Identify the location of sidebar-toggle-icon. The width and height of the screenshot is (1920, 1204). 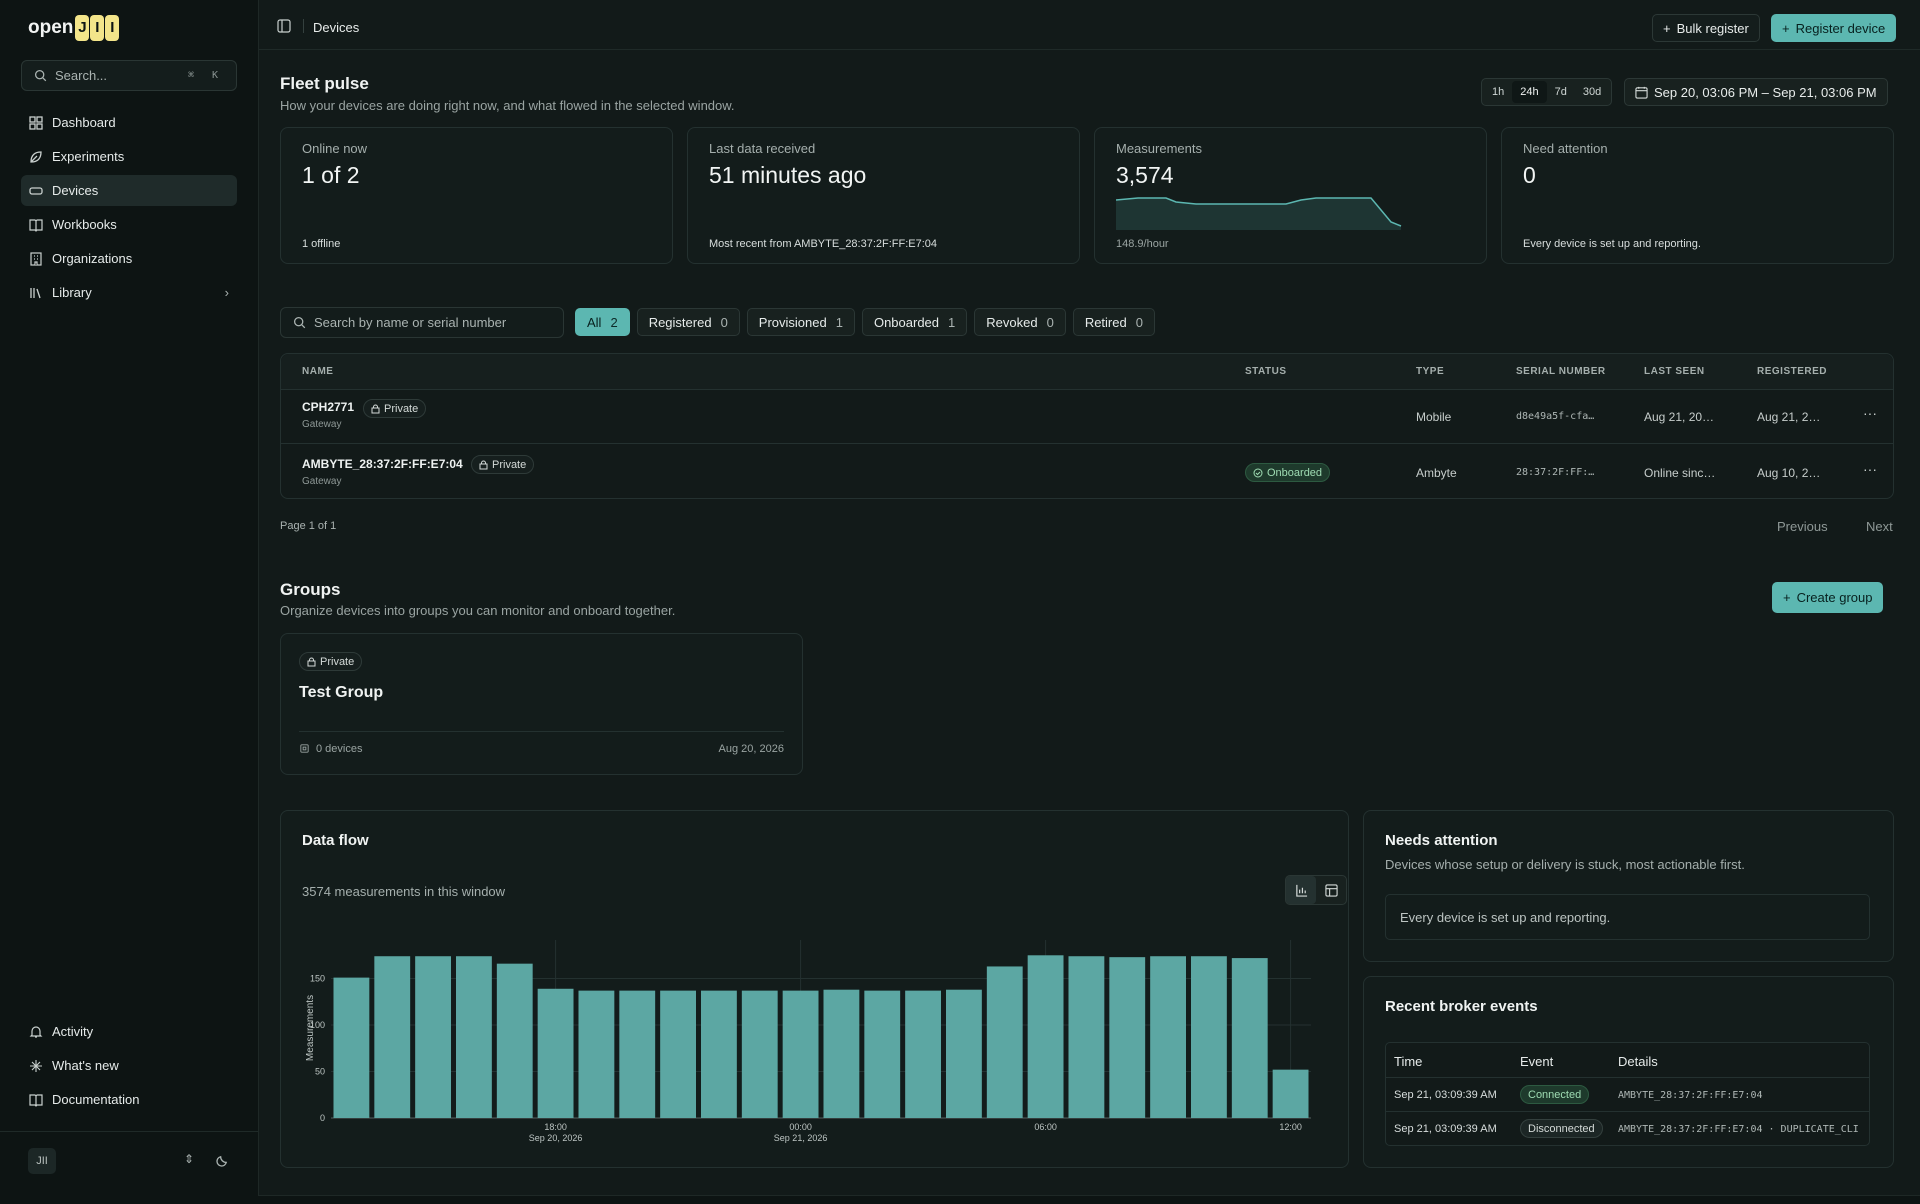
(284, 26).